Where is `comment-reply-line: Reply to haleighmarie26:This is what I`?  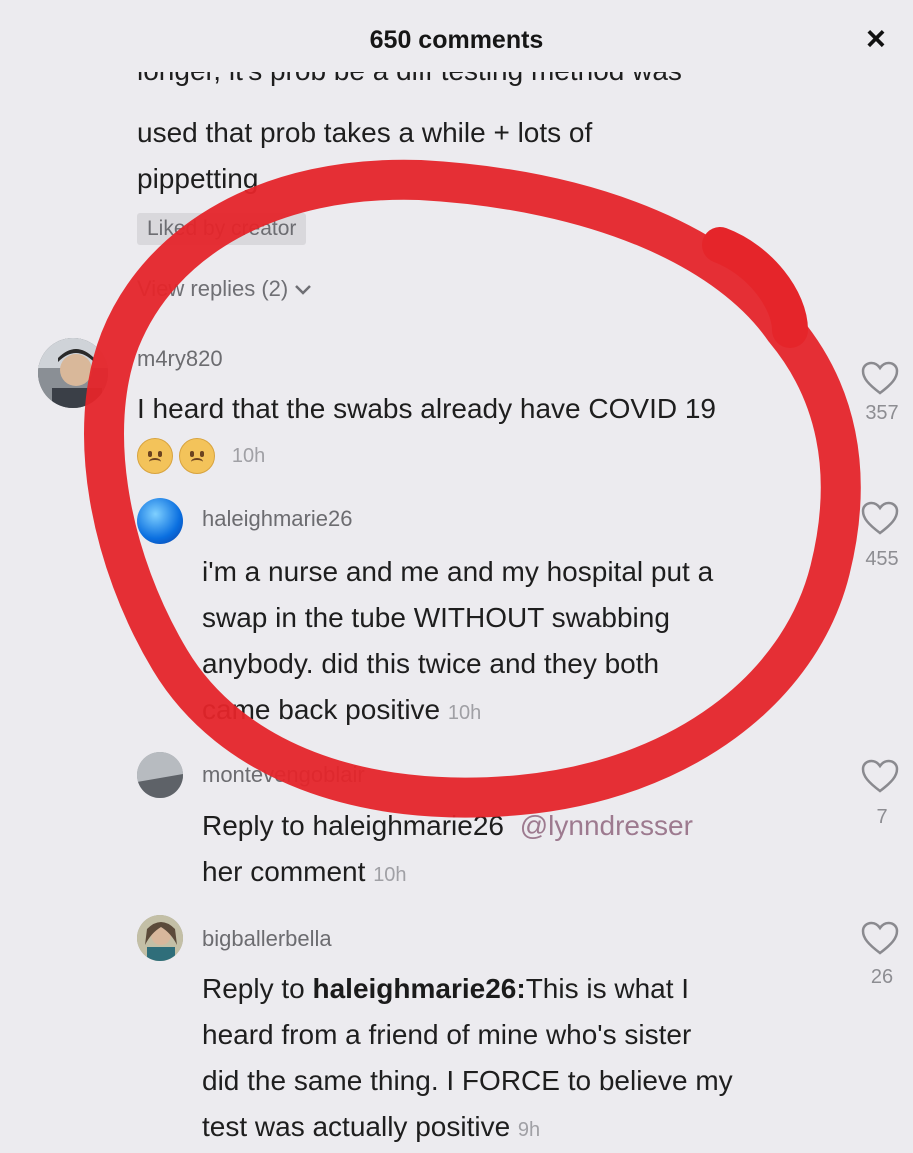 comment-reply-line: Reply to haleighmarie26:This is what I is located at coordinates (446, 988).